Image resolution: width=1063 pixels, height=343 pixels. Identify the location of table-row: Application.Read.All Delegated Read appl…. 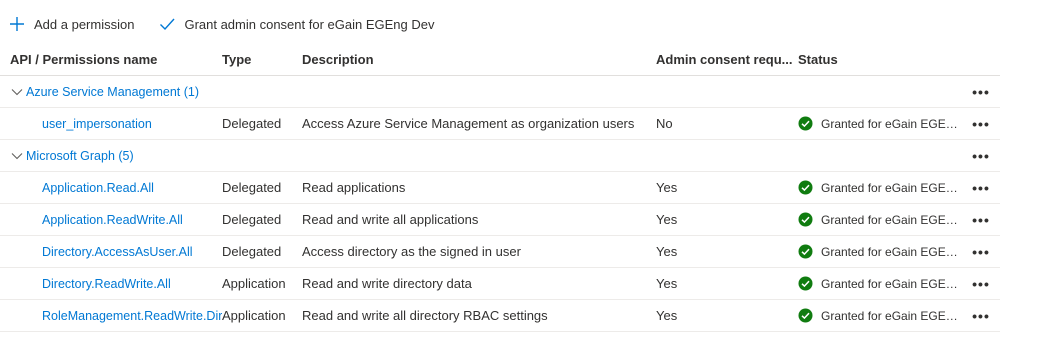
(500, 188).